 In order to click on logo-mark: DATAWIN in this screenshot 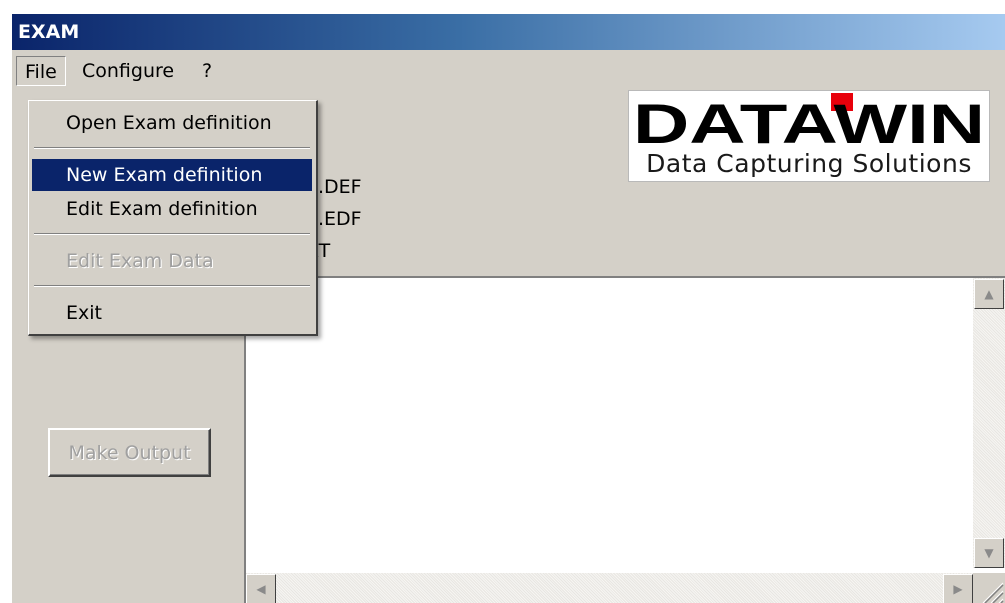, I will do `click(809, 120)`.